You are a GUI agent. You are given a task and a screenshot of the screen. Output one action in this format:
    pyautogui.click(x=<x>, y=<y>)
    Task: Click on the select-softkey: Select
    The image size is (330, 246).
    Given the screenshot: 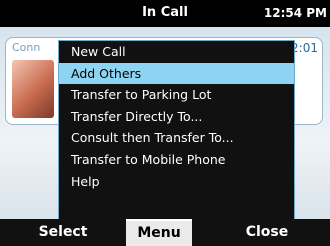 What is the action you would take?
    pyautogui.click(x=63, y=232)
    